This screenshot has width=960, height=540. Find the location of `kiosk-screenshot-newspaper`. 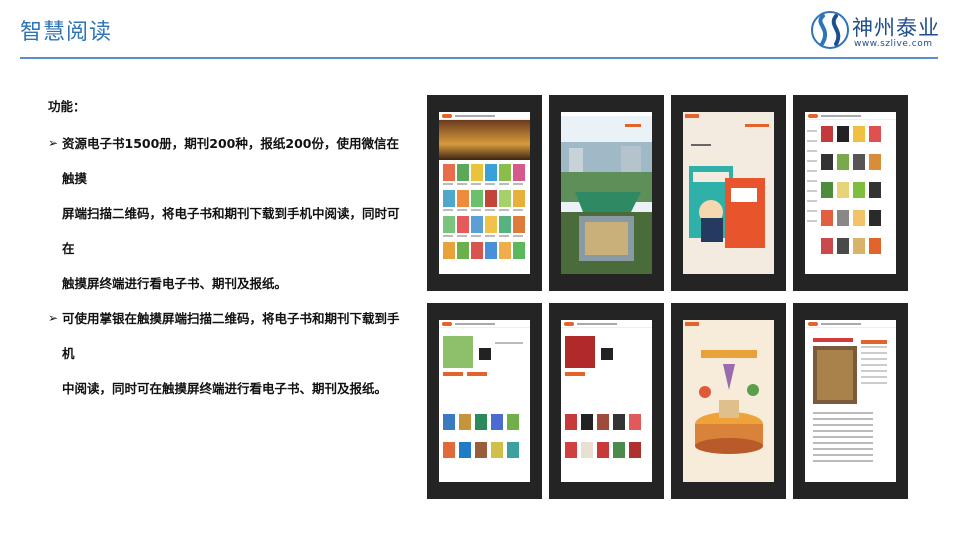

kiosk-screenshot-newspaper is located at coordinates (850, 401).